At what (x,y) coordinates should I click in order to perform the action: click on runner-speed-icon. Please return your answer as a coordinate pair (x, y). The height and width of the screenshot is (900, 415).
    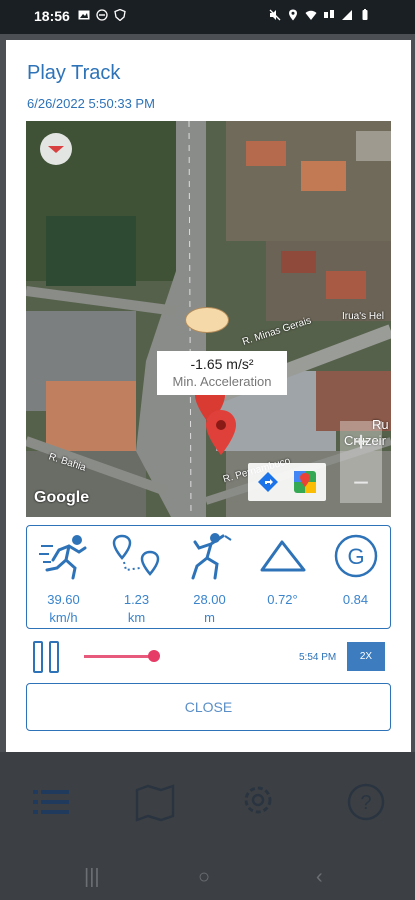
    Looking at the image, I should click on (63, 557).